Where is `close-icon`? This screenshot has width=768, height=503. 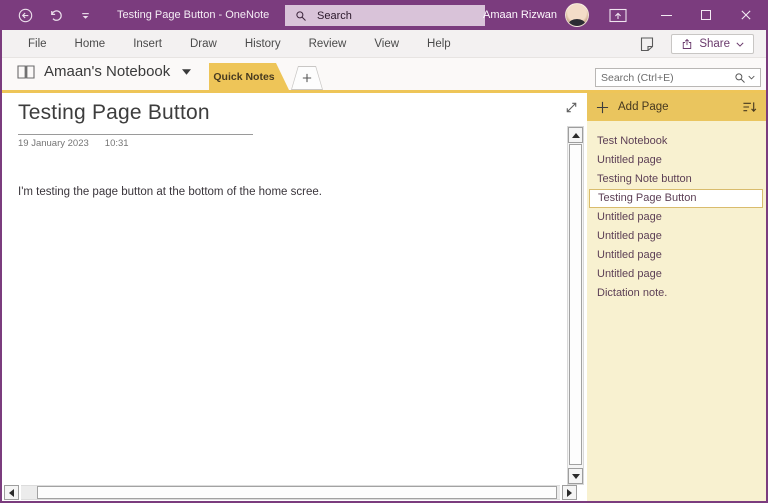
close-icon is located at coordinates (746, 15).